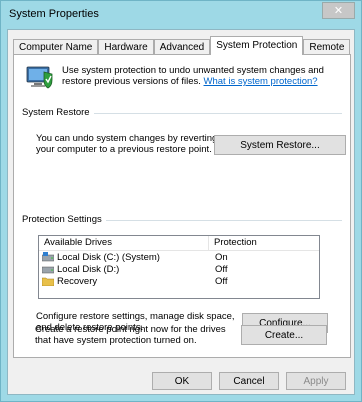  Describe the element at coordinates (257, 45) in the screenshot. I see `tab-system-protection: System Protection` at that location.